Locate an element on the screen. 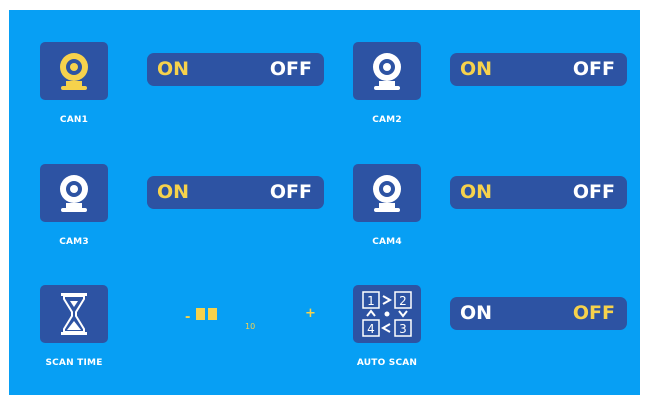  camera-4-toggle: ON OFF is located at coordinates (538, 192).